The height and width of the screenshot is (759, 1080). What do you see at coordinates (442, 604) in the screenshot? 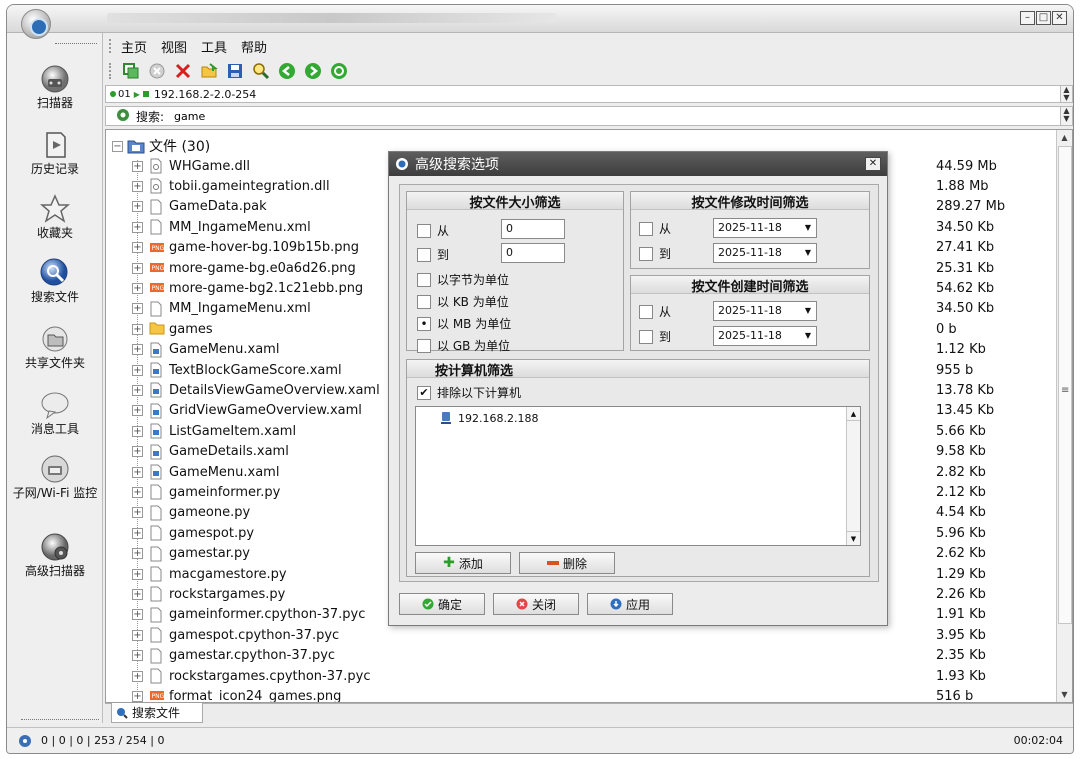
I see `ok-button: 确定` at bounding box center [442, 604].